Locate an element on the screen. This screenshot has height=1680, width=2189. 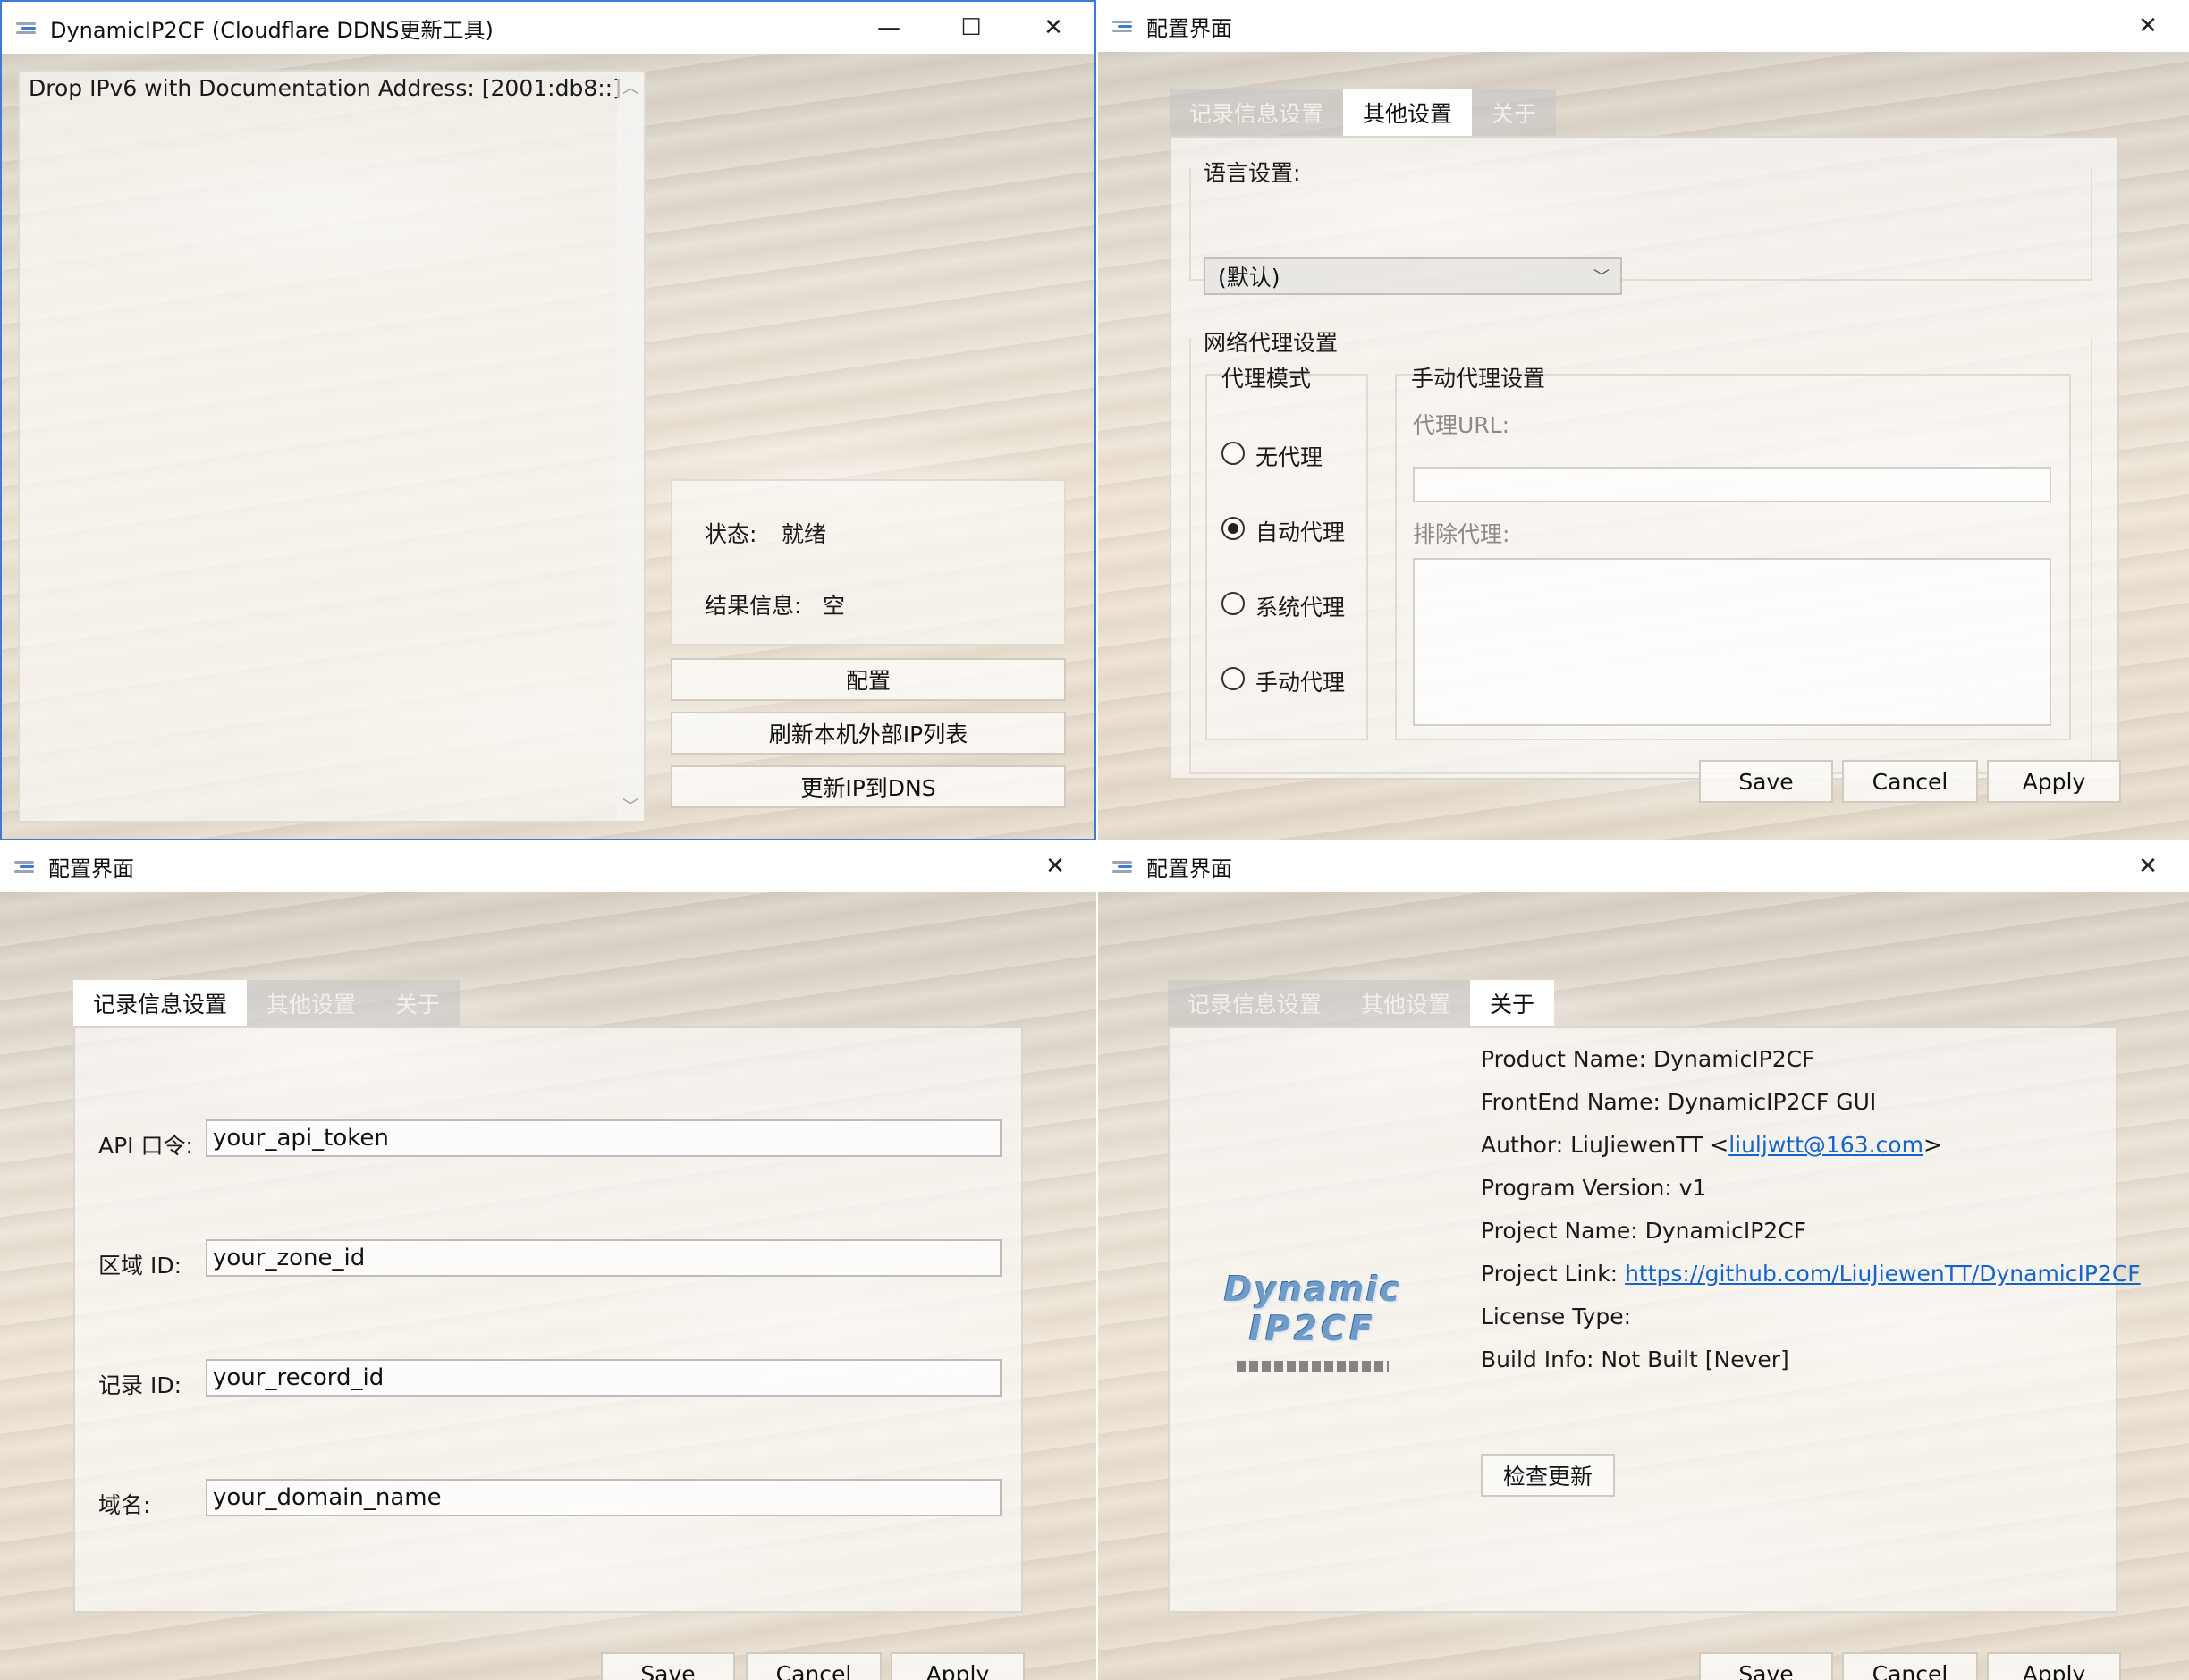
program-version: Program Version: v1 is located at coordinates (1594, 1188).